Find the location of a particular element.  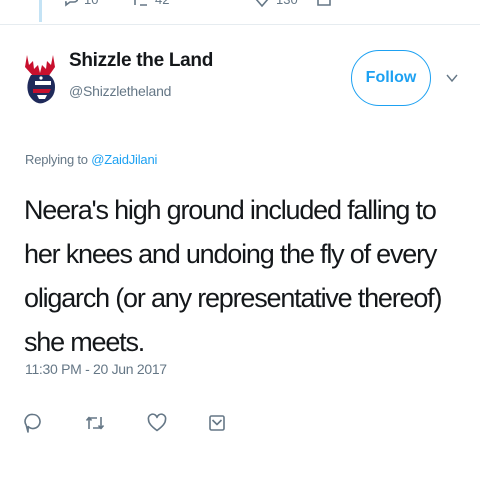

replying-to-mention: @ZaidJilani is located at coordinates (124, 159).